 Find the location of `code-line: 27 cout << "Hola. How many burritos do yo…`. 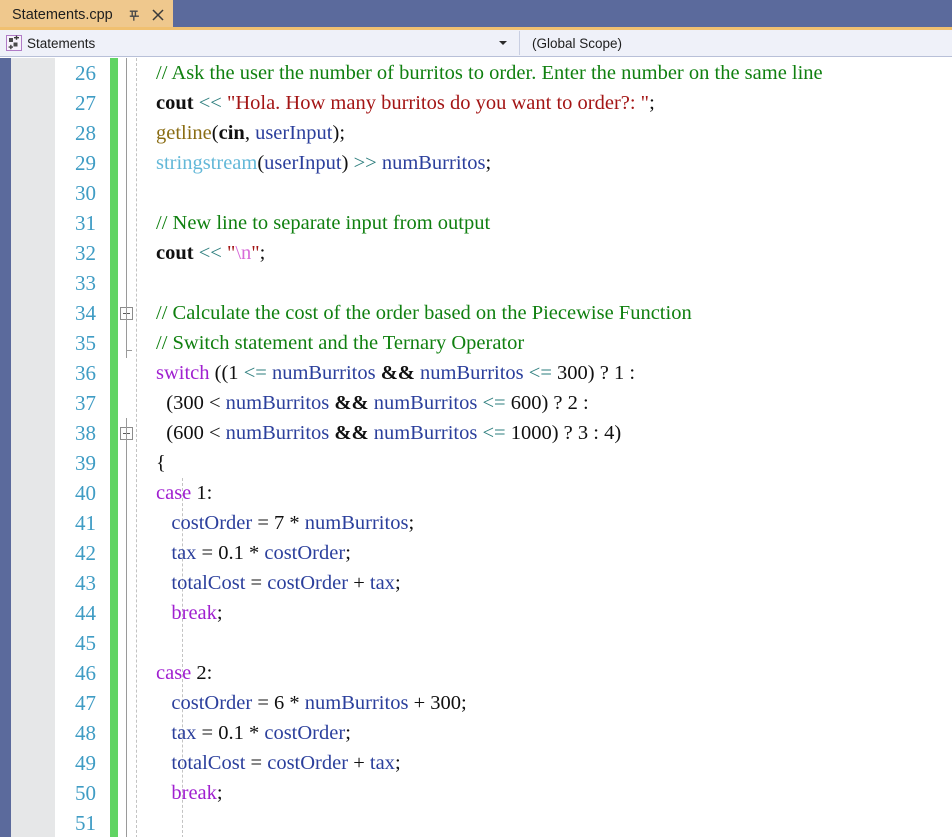

code-line: 27 cout << "Hola. How many burritos do yo… is located at coordinates (476, 103).